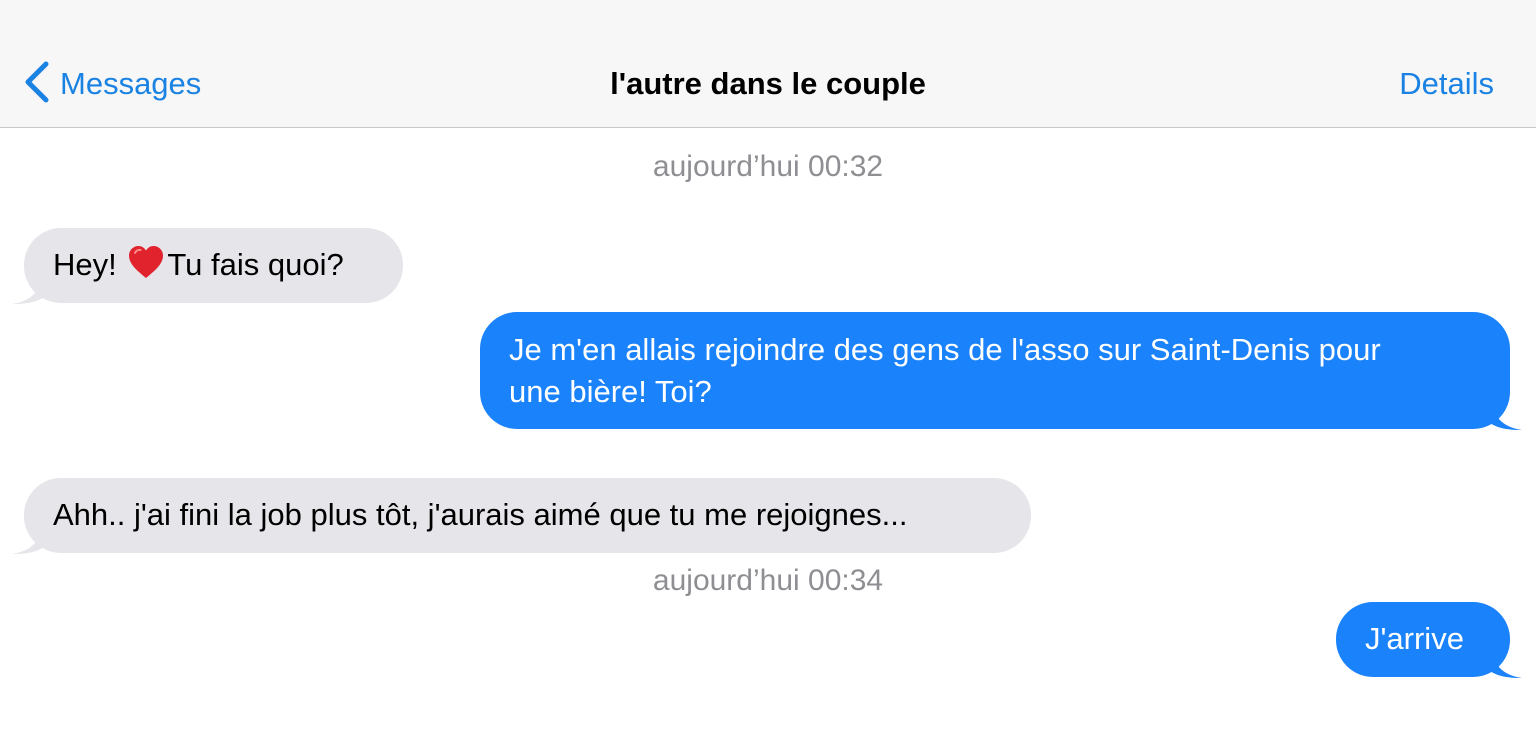 The image size is (1536, 747). Describe the element at coordinates (610, 391) in the screenshot. I see `message-text: une bière! Toi?` at that location.